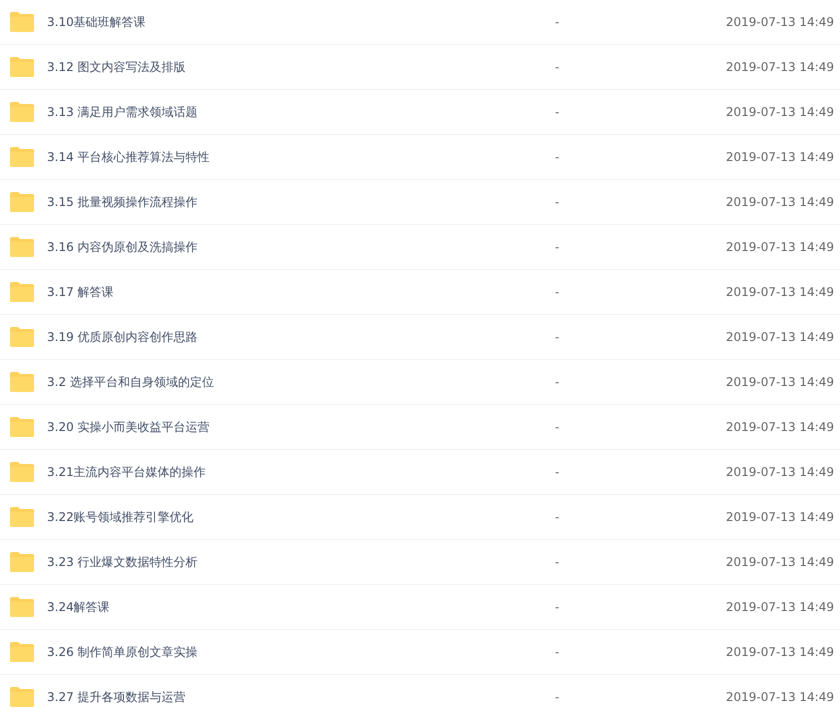 Image resolution: width=840 pixels, height=719 pixels. What do you see at coordinates (287, 697) in the screenshot?
I see `file-name: 3.27 提升各项数据与运营` at bounding box center [287, 697].